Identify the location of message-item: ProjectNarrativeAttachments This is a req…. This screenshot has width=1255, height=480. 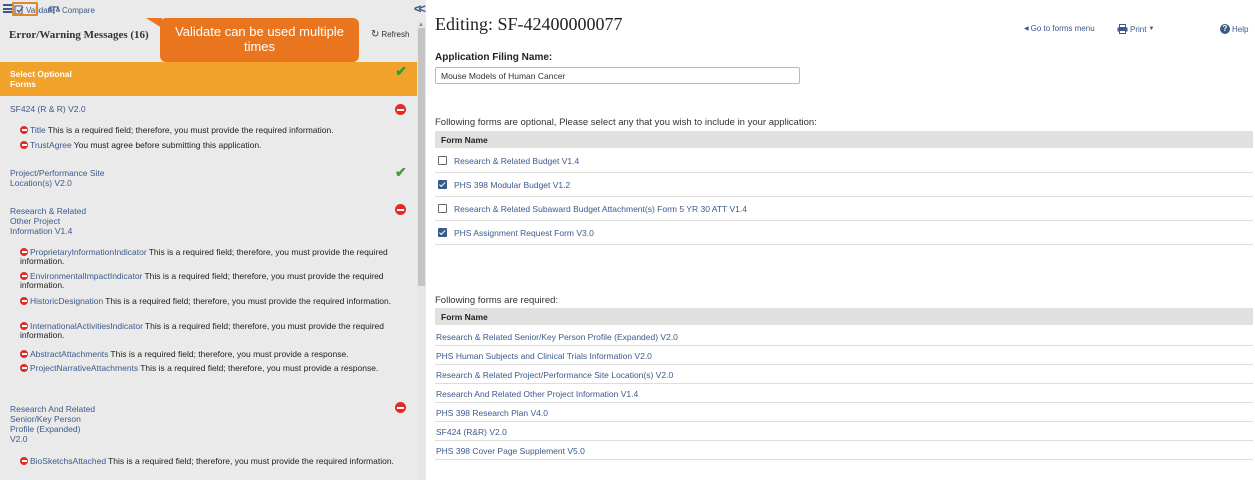
(215, 368).